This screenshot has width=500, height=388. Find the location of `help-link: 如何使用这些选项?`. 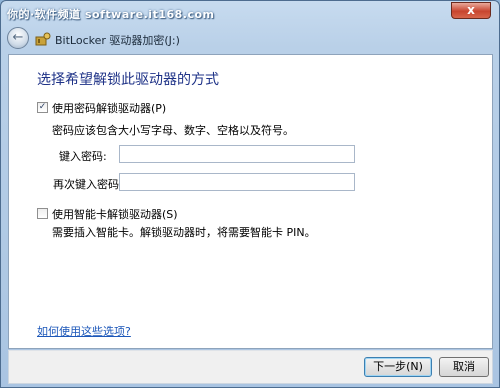

help-link: 如何使用这些选项? is located at coordinates (84, 331).